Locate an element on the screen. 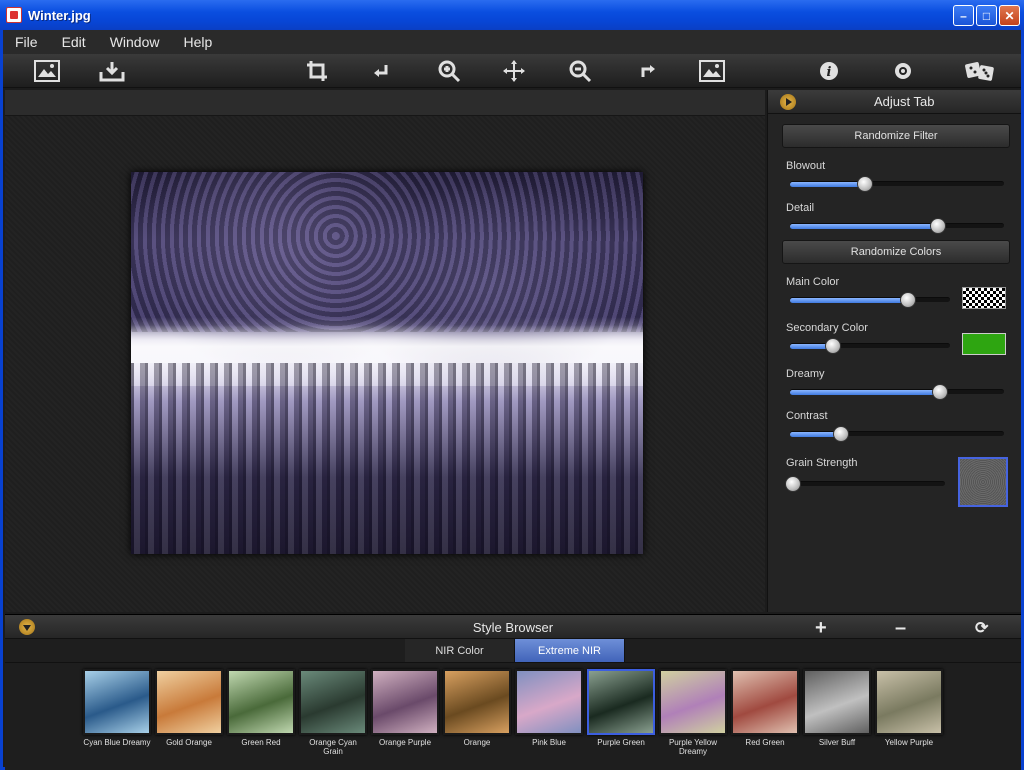 This screenshot has width=1024, height=770. blowout-fill is located at coordinates (827, 184).